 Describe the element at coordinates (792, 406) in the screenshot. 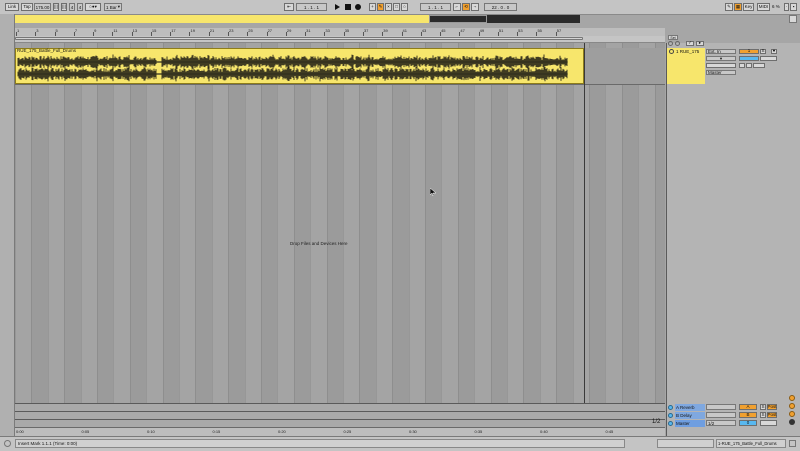

I see `zoom-out-icon` at that location.